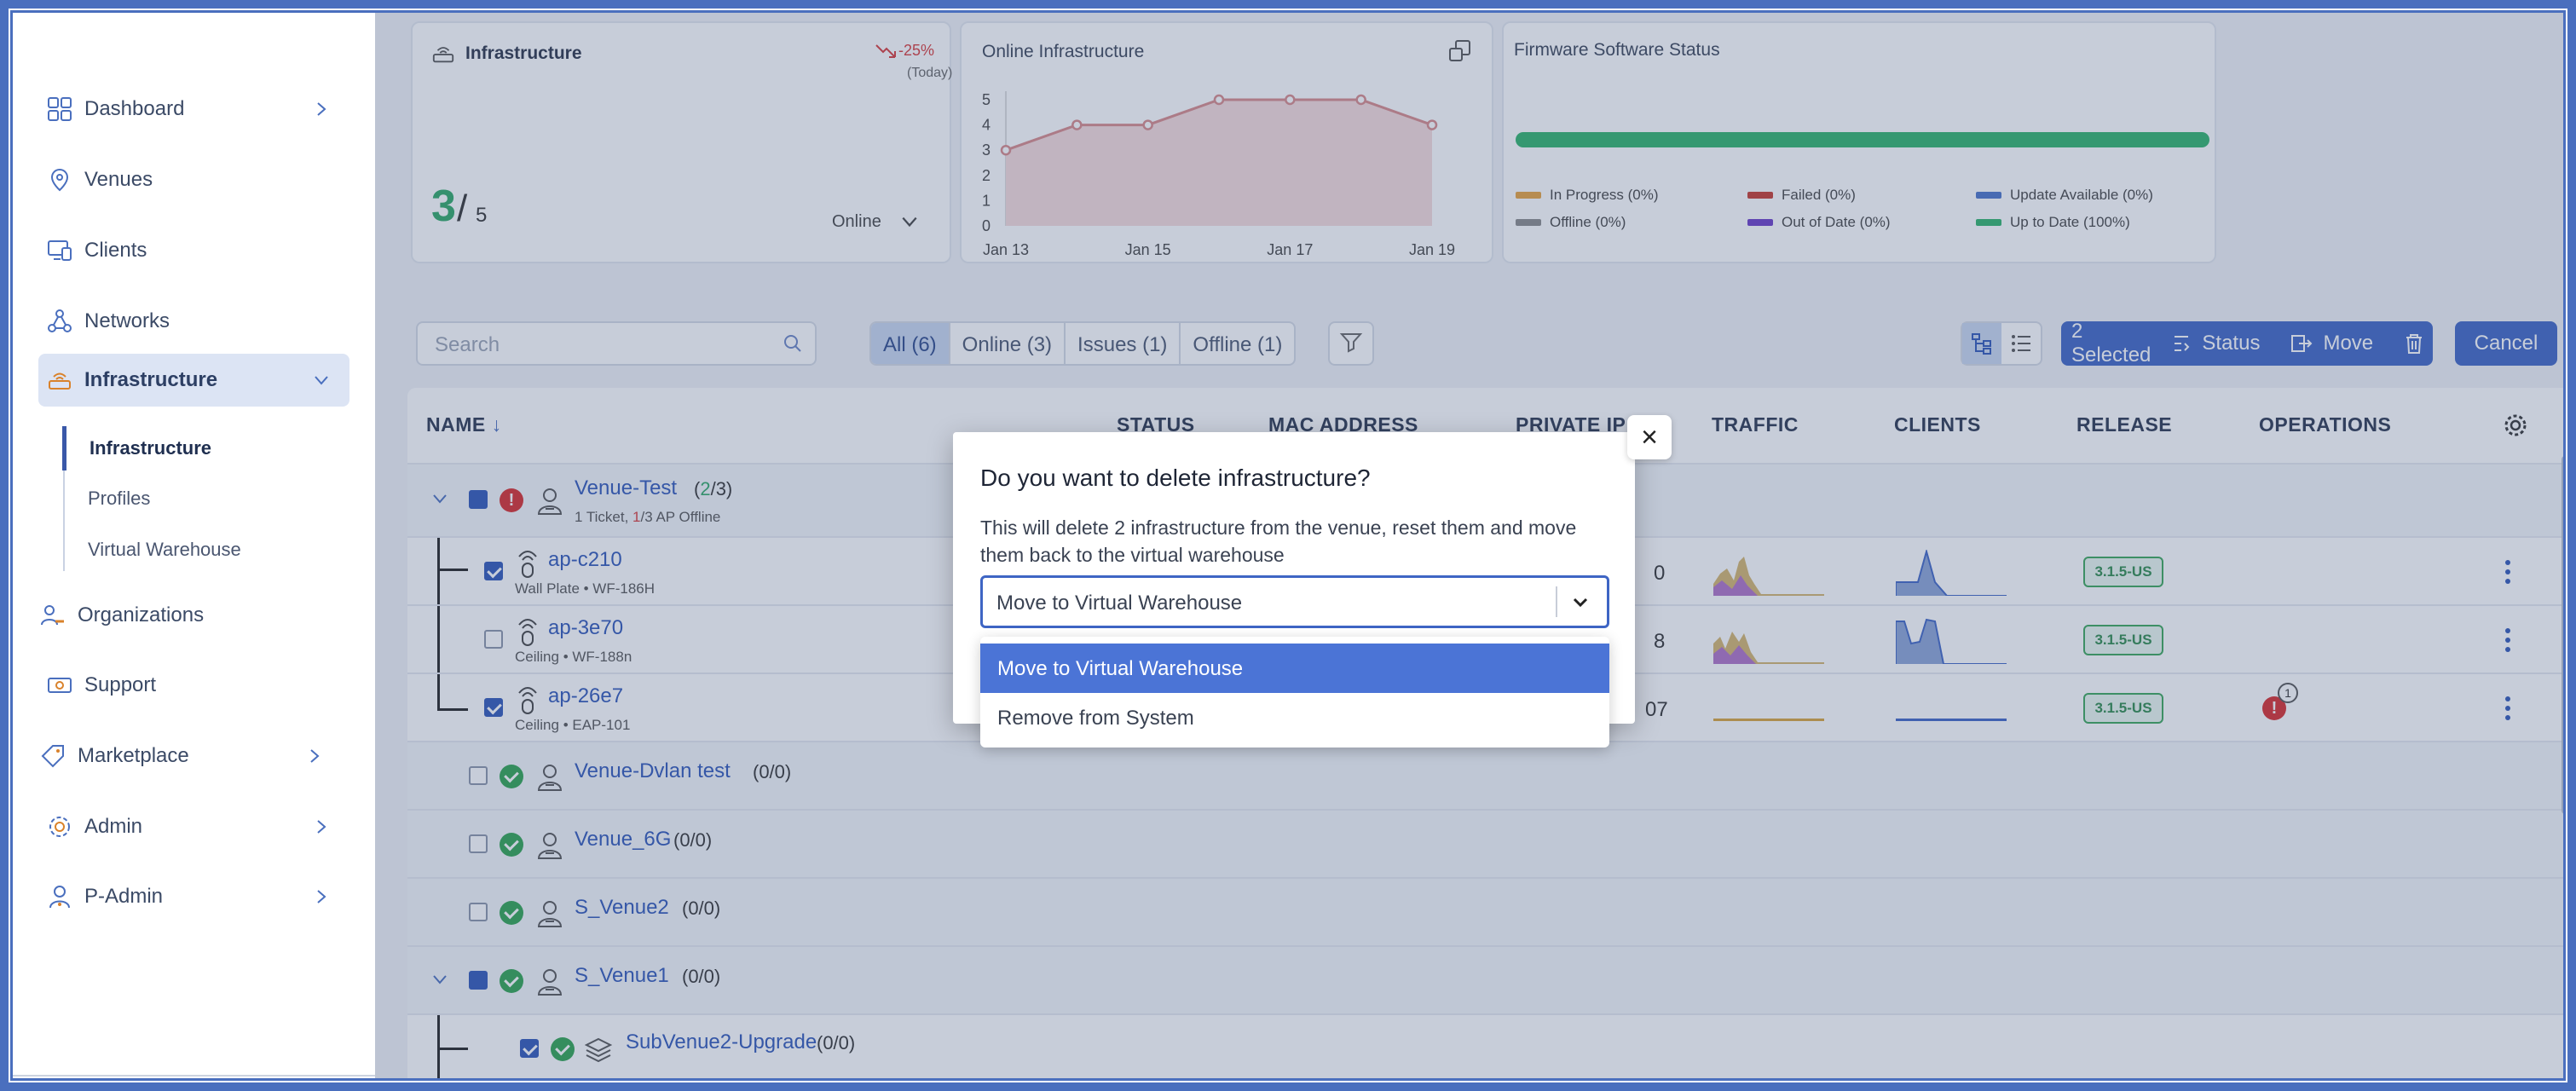 The height and width of the screenshot is (1091, 2576). I want to click on sidebar-item-admin: Admin, so click(193, 826).